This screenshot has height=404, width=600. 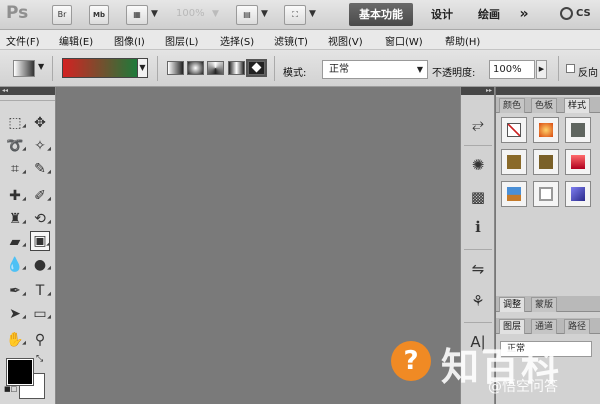 I want to click on launch-mini-bridge-button: Mb, so click(x=99, y=15).